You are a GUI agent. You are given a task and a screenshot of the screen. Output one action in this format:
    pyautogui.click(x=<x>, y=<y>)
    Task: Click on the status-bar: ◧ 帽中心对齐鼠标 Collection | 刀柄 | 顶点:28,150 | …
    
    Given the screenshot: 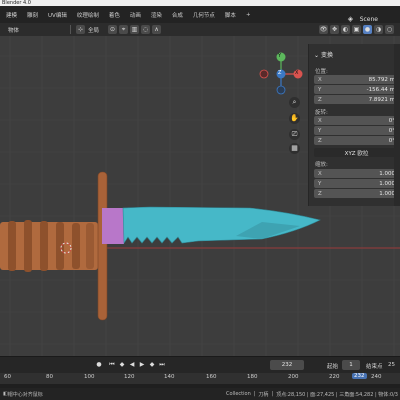 What is the action you would take?
    pyautogui.click(x=200, y=394)
    